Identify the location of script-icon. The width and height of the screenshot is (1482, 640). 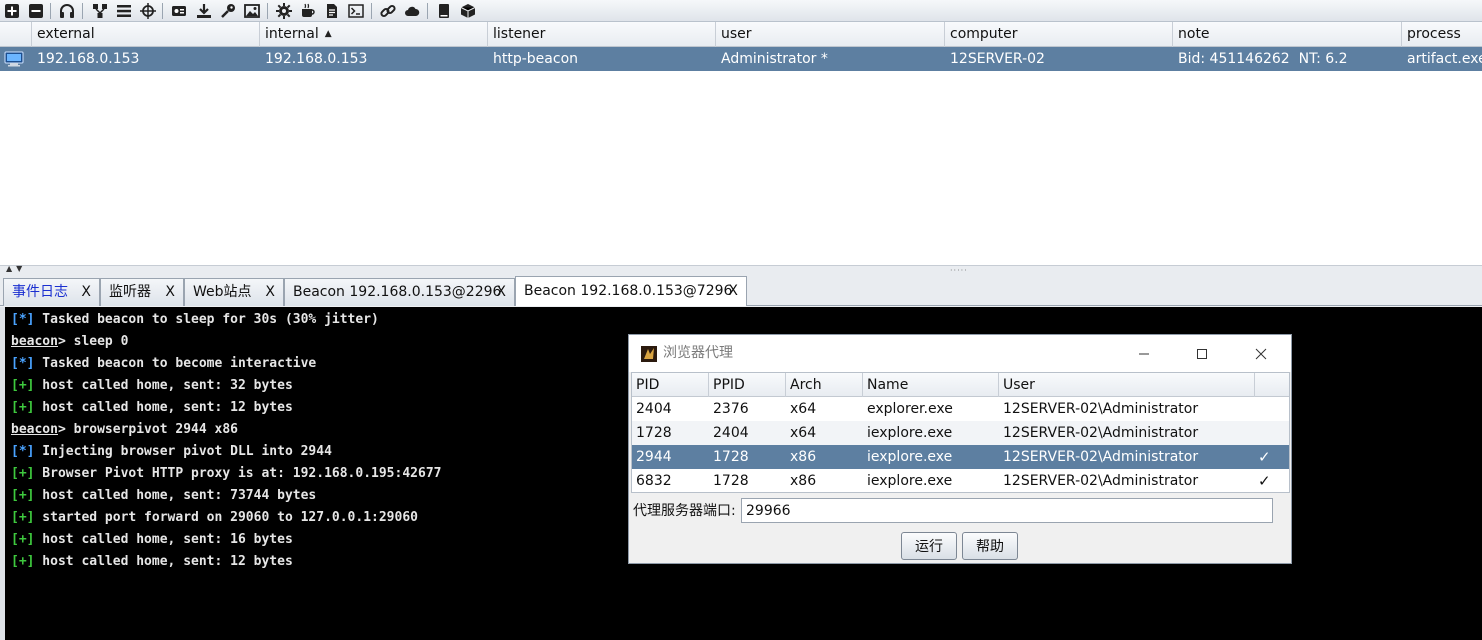
(332, 11).